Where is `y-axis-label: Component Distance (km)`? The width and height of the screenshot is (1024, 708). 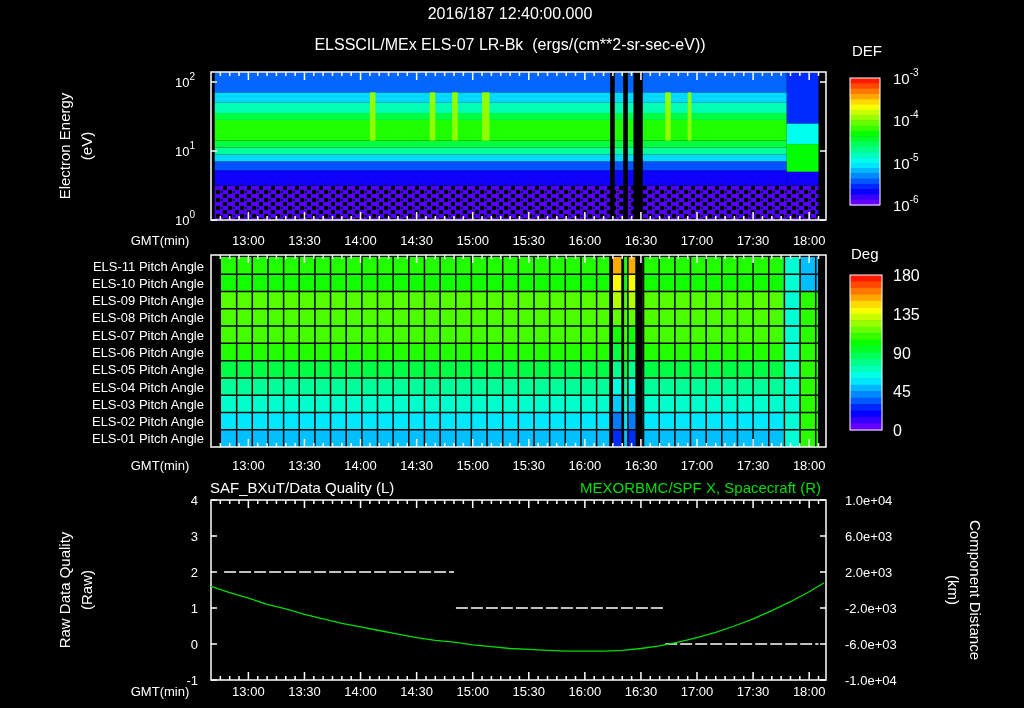
y-axis-label: Component Distance (km) is located at coordinates (964, 590).